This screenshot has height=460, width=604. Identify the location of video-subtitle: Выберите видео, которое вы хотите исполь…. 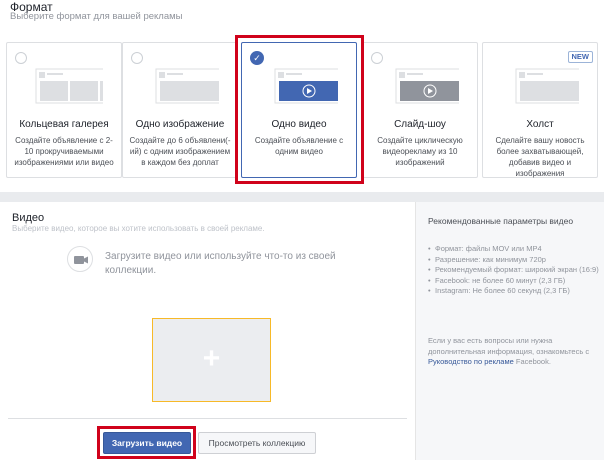
(138, 228).